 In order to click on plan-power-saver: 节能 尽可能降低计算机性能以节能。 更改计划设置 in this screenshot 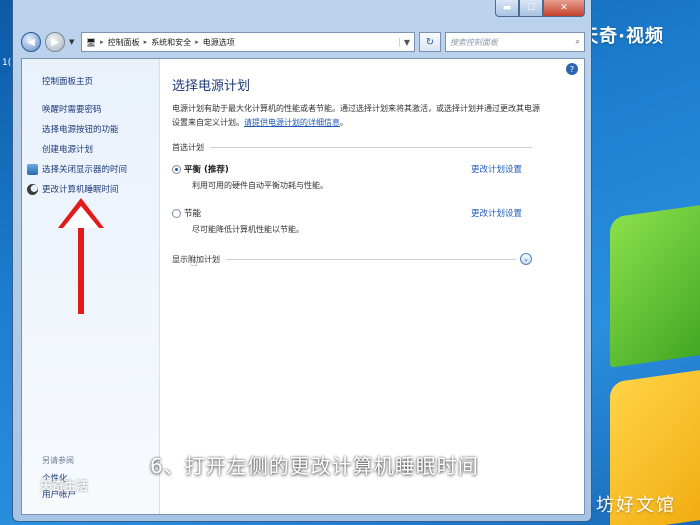, I will do `click(347, 221)`.